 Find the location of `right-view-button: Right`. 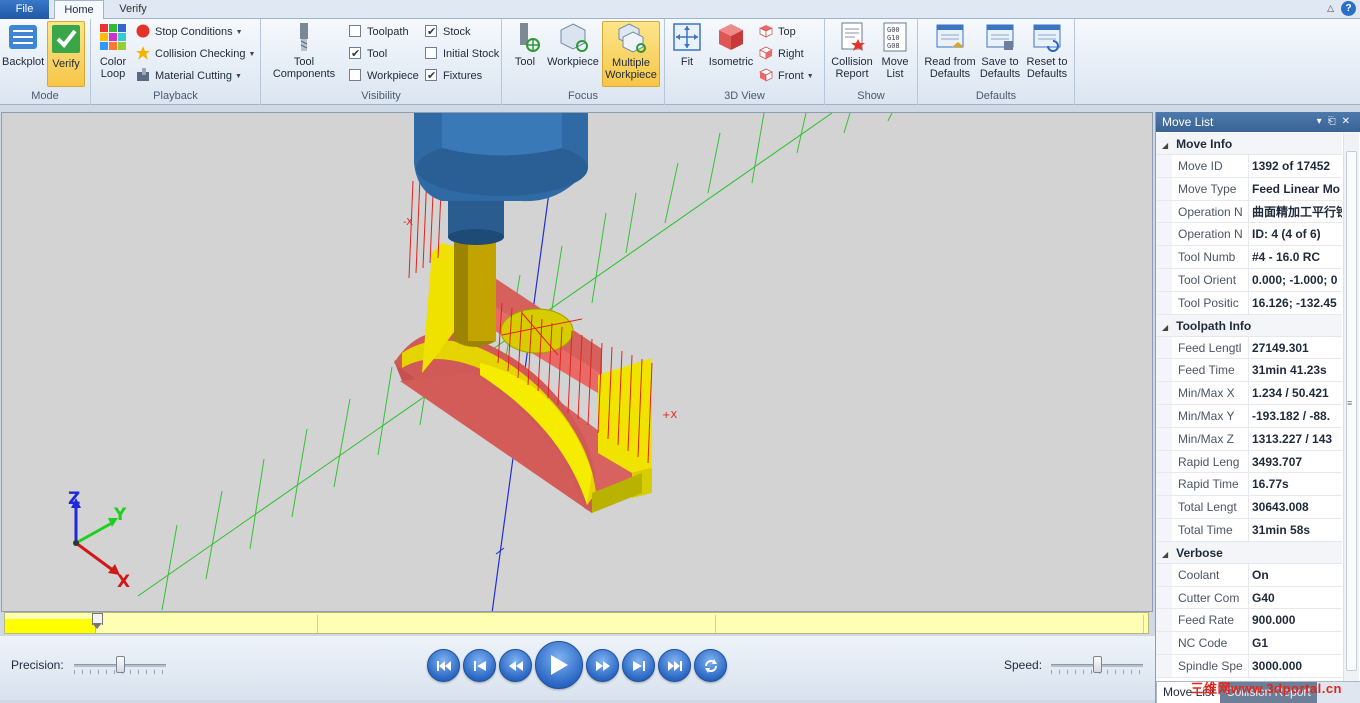

right-view-button: Right is located at coordinates (781, 54).